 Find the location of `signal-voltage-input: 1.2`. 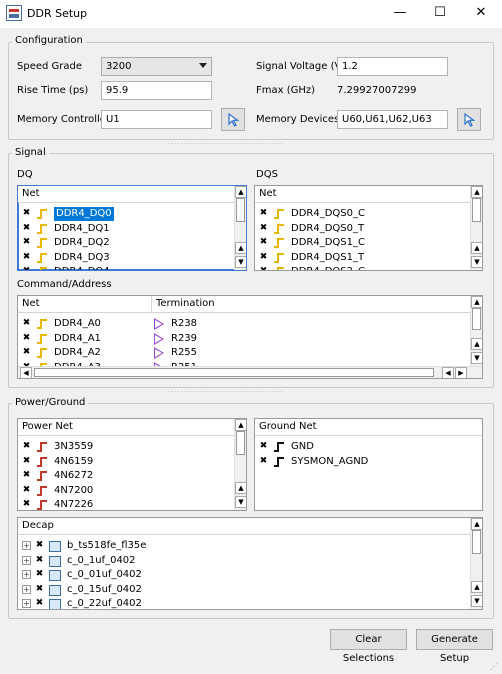

signal-voltage-input: 1.2 is located at coordinates (392, 66).